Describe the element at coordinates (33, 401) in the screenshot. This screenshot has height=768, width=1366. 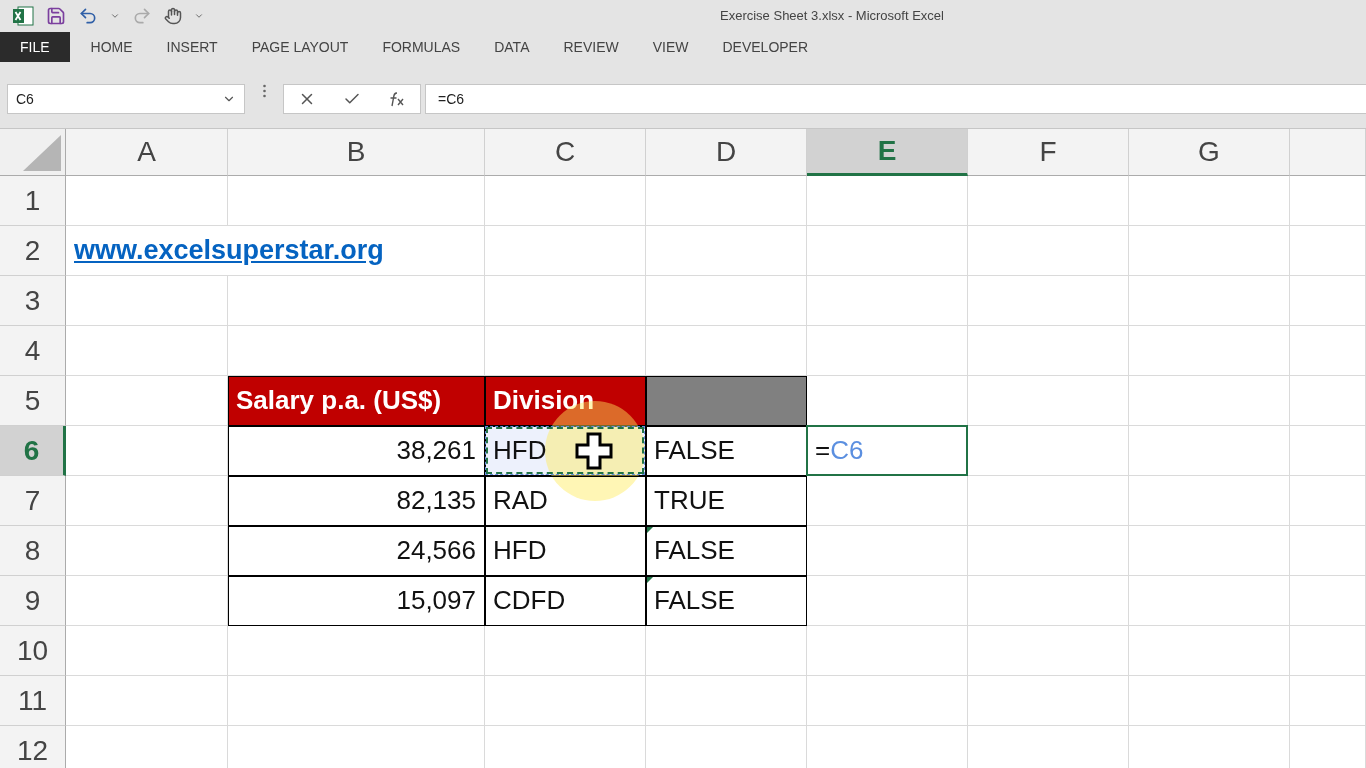
I see `row-header: 5` at that location.